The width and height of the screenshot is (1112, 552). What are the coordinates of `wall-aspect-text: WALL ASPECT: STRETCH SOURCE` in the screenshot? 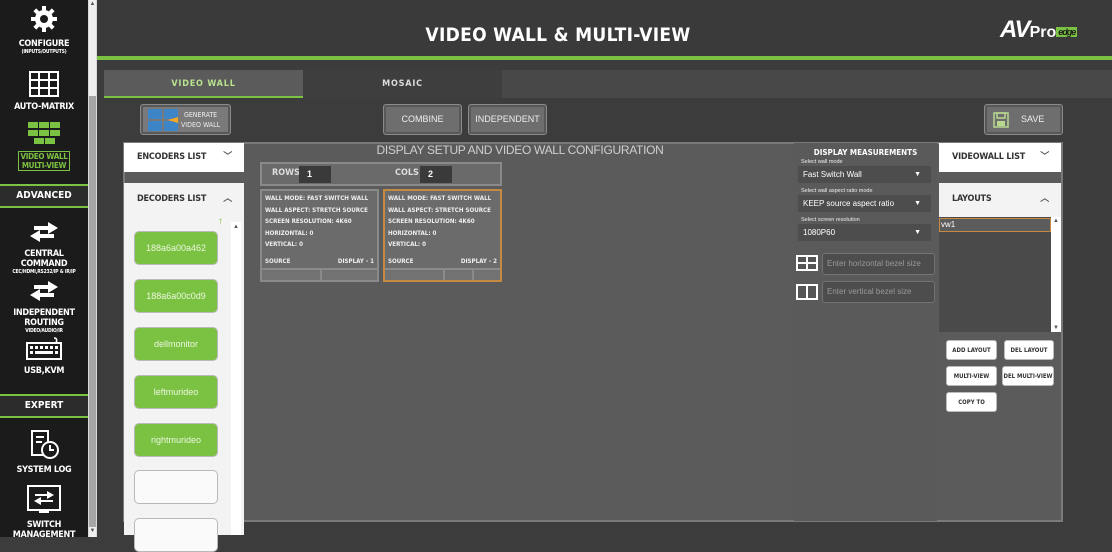 It's located at (439, 210).